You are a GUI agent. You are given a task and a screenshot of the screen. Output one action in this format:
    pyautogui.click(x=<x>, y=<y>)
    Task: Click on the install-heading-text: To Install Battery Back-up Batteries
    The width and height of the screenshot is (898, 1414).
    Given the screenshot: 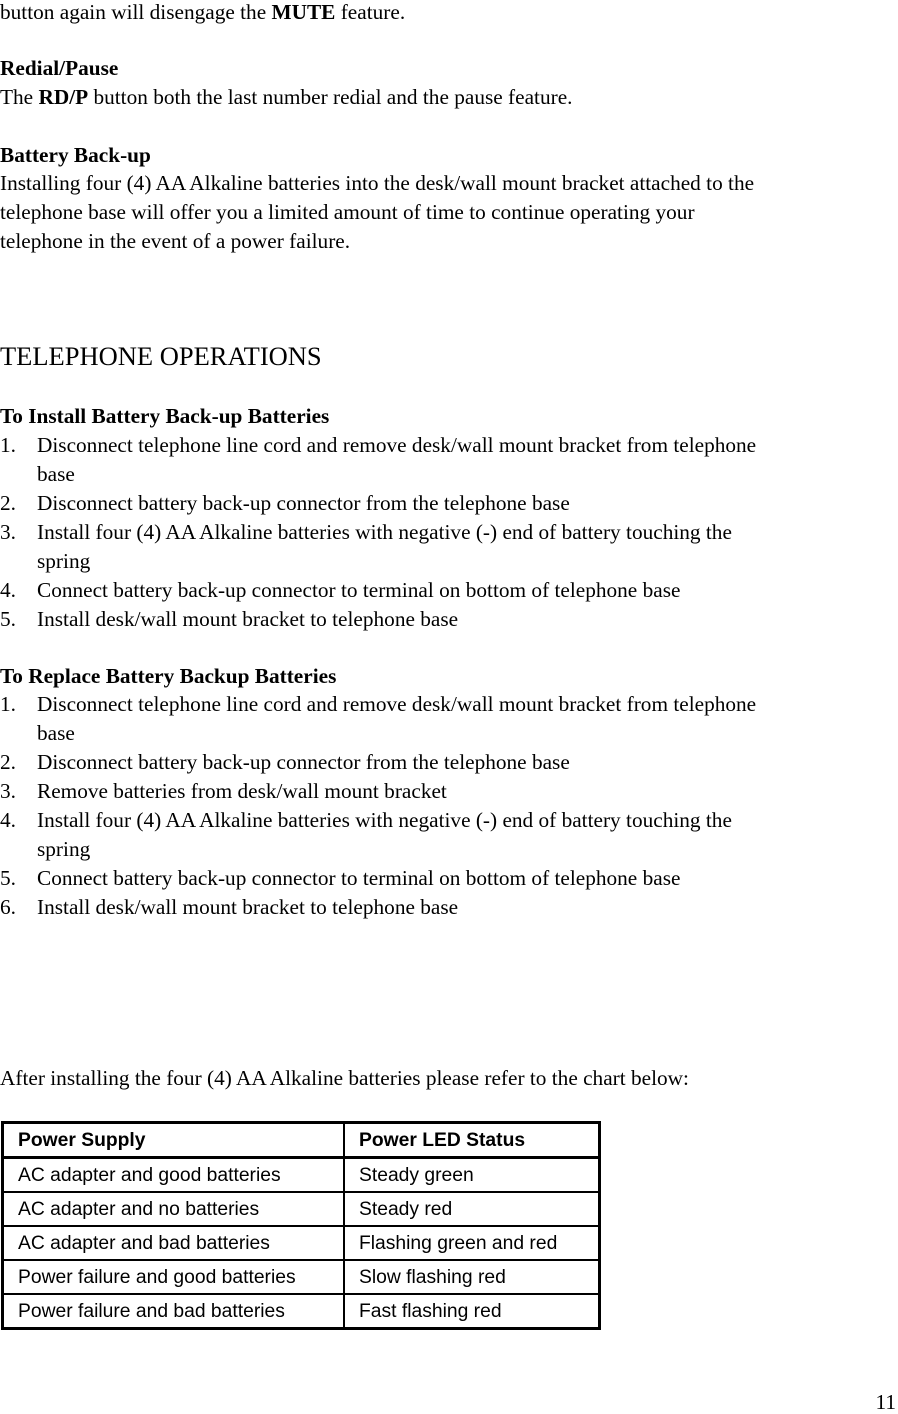 What is the action you would take?
    pyautogui.click(x=165, y=416)
    